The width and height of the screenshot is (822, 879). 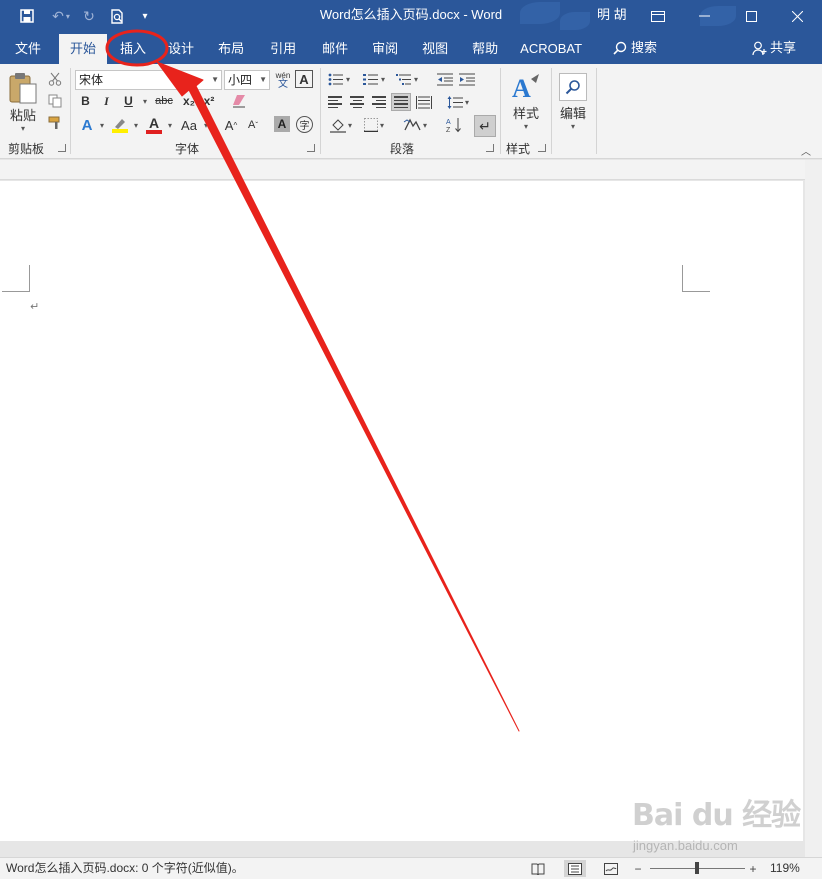 What do you see at coordinates (101, 125) in the screenshot?
I see `text-effect-dropdown-icon: ▾` at bounding box center [101, 125].